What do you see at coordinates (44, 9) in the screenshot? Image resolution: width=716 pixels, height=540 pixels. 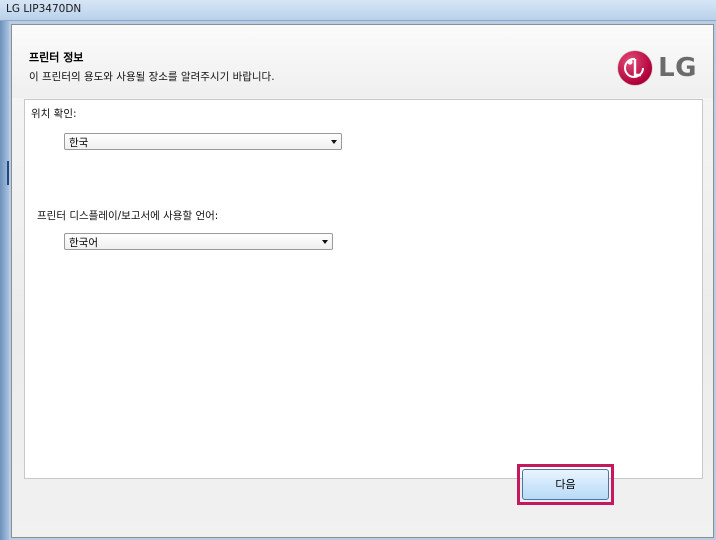 I see `window-title: LG LIP3470DN` at bounding box center [44, 9].